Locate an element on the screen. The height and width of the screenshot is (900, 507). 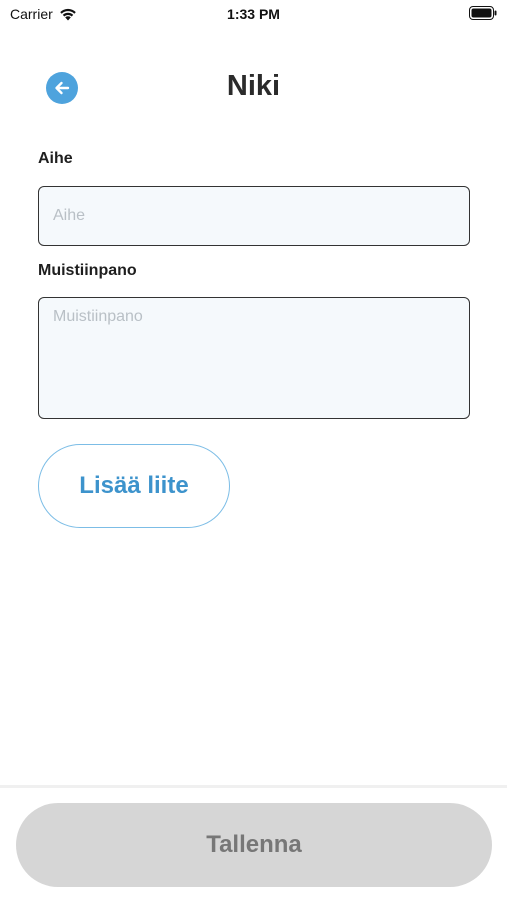
page-title: Niki is located at coordinates (253, 86).